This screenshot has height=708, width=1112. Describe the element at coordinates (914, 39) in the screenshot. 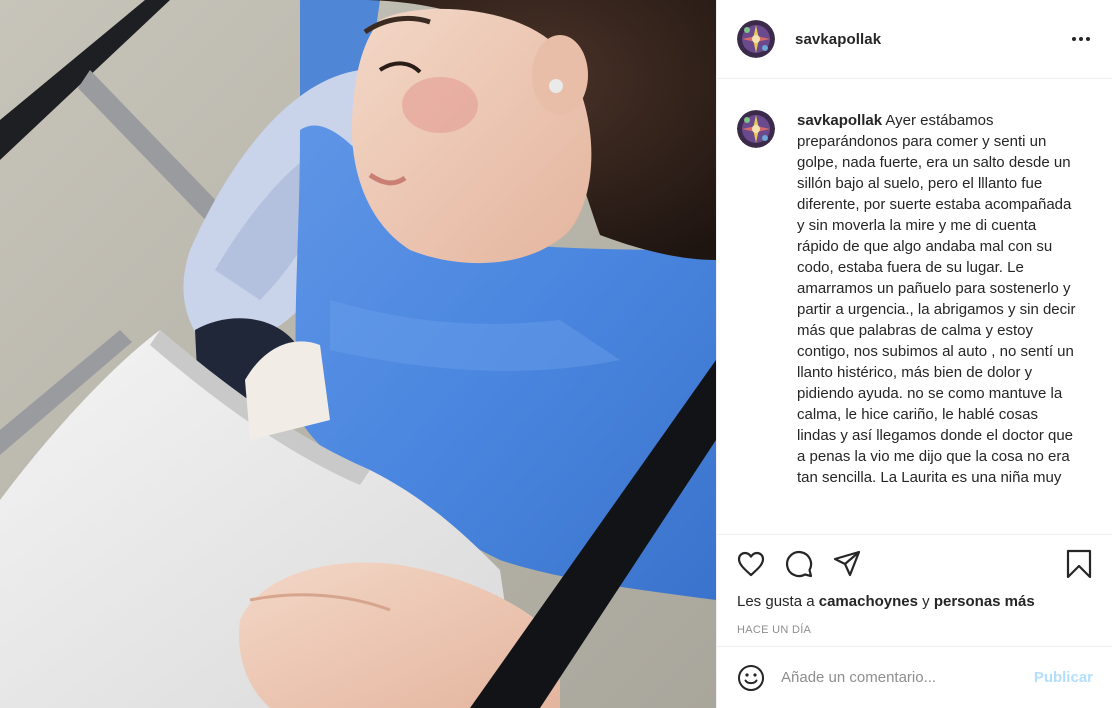

I see `post-header: savkapollak` at that location.